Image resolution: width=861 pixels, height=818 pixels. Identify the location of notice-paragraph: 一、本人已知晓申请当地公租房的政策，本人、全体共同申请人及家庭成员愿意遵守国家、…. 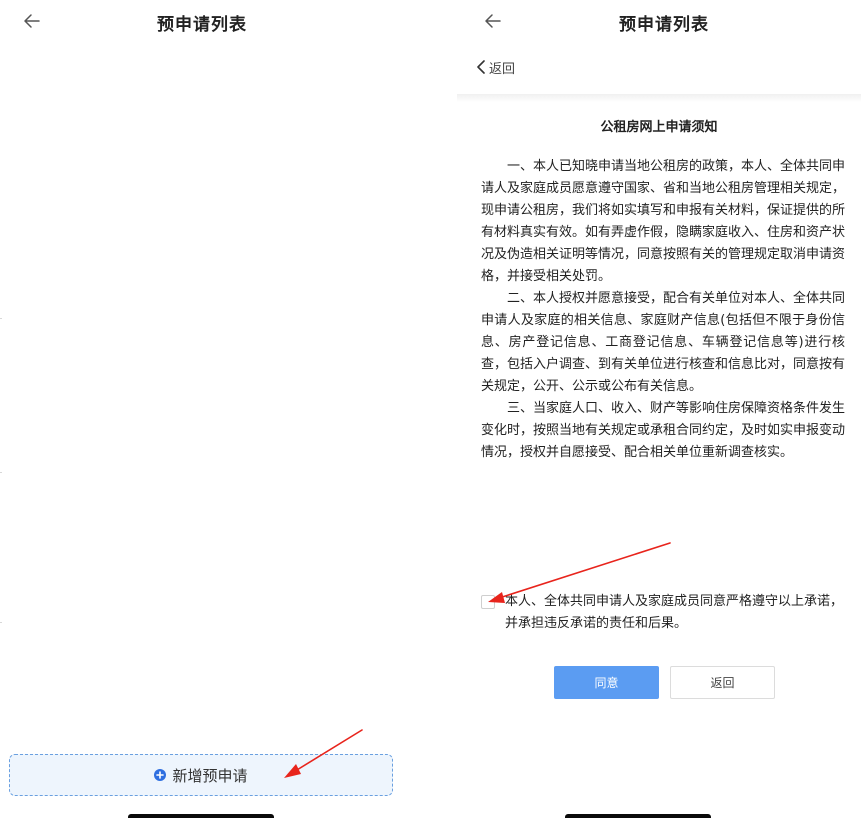
(663, 221).